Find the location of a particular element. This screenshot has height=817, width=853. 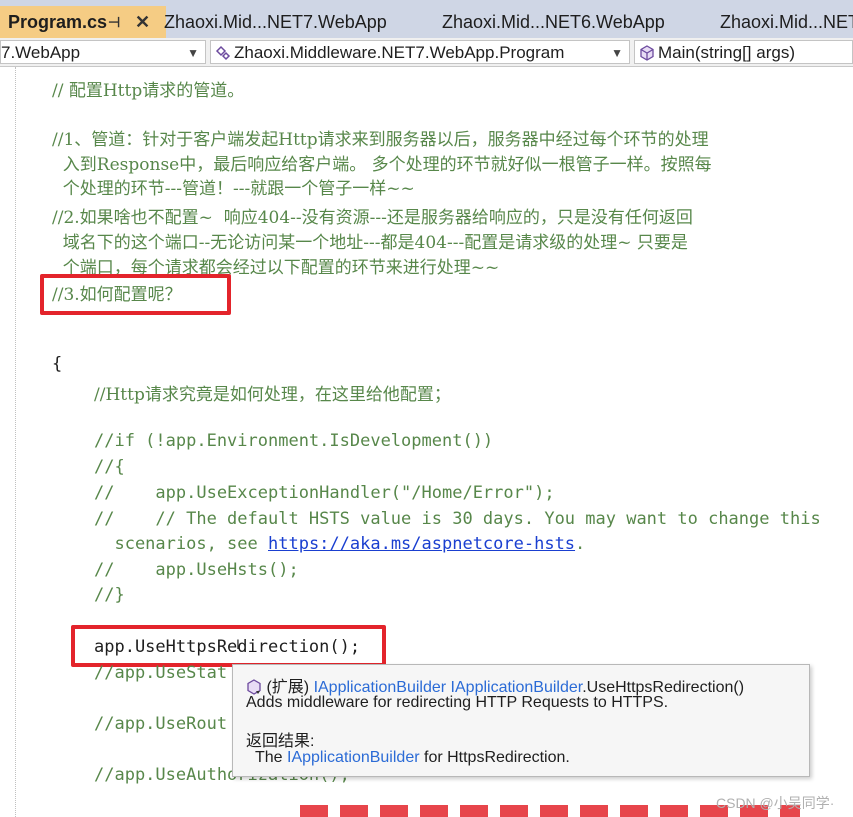

code-line: // app.UseHsts(); is located at coordinates (196, 570).